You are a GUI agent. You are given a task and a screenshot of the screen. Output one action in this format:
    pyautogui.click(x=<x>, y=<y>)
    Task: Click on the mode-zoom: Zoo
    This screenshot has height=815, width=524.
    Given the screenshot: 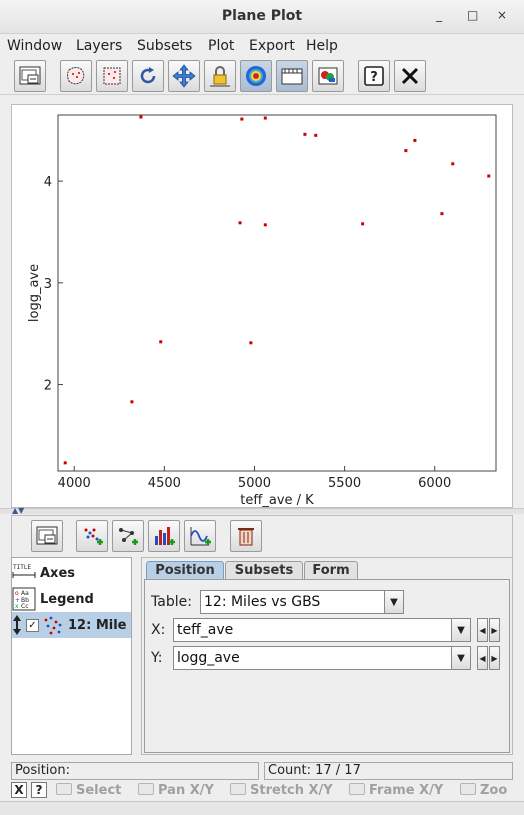 What is the action you would take?
    pyautogui.click(x=483, y=790)
    